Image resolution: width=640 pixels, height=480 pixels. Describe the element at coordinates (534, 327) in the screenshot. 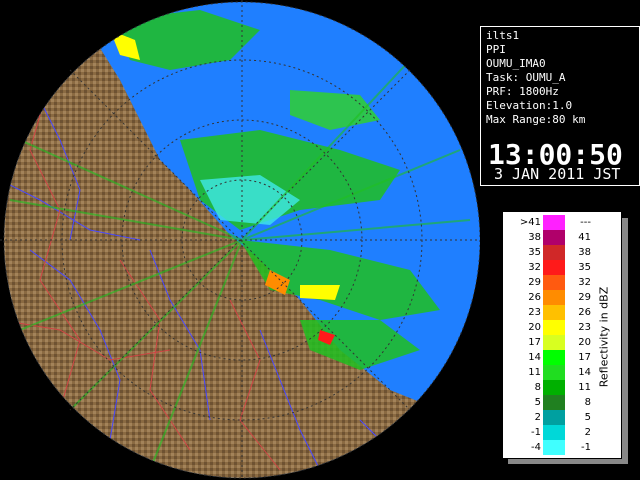

I see `legend-lower-bound: 20` at that location.